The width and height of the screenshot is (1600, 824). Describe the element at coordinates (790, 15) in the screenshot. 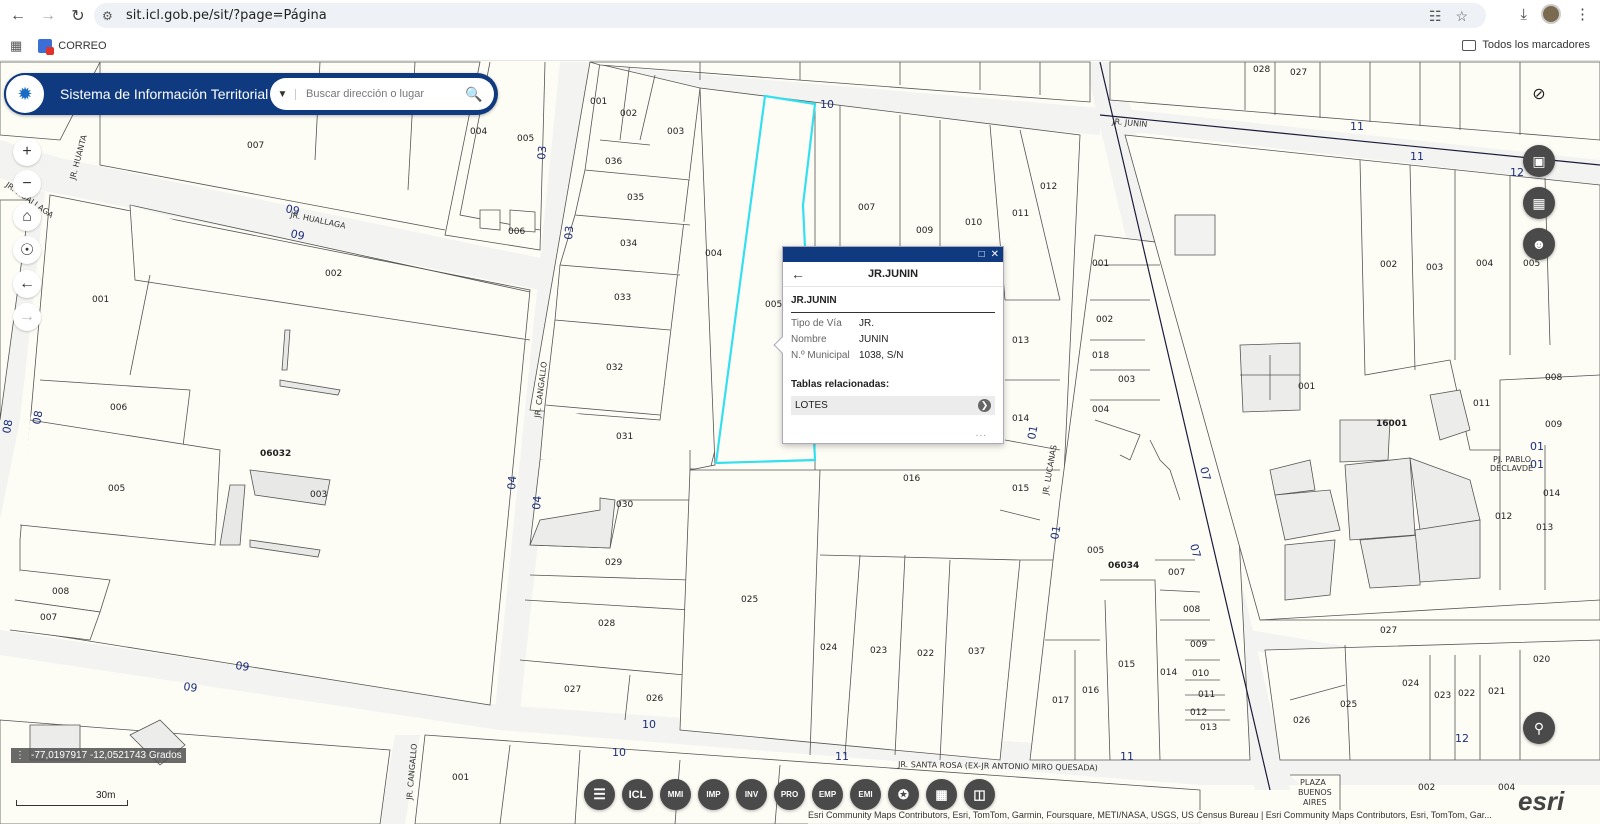

I see `address-bar: ⚙ sit.icl.gob.pe/sit/?page=Página ☷ ☆` at that location.